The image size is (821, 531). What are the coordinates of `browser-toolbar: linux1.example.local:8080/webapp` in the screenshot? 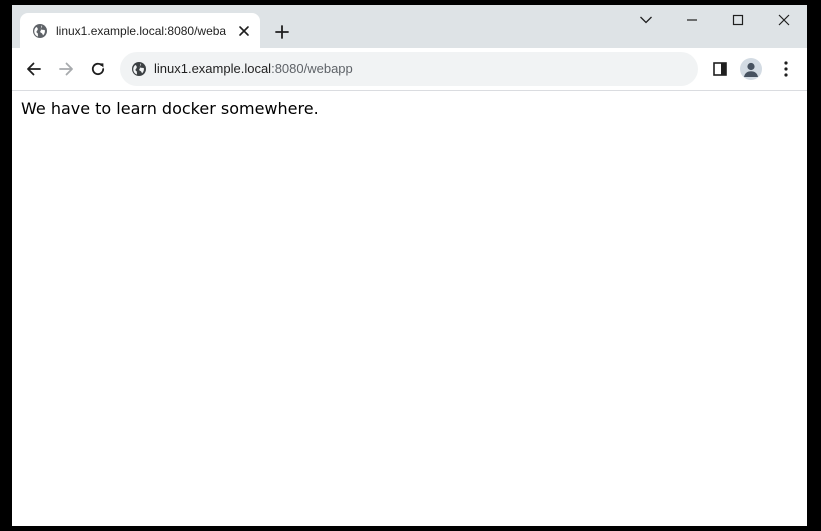 It's located at (409, 69).